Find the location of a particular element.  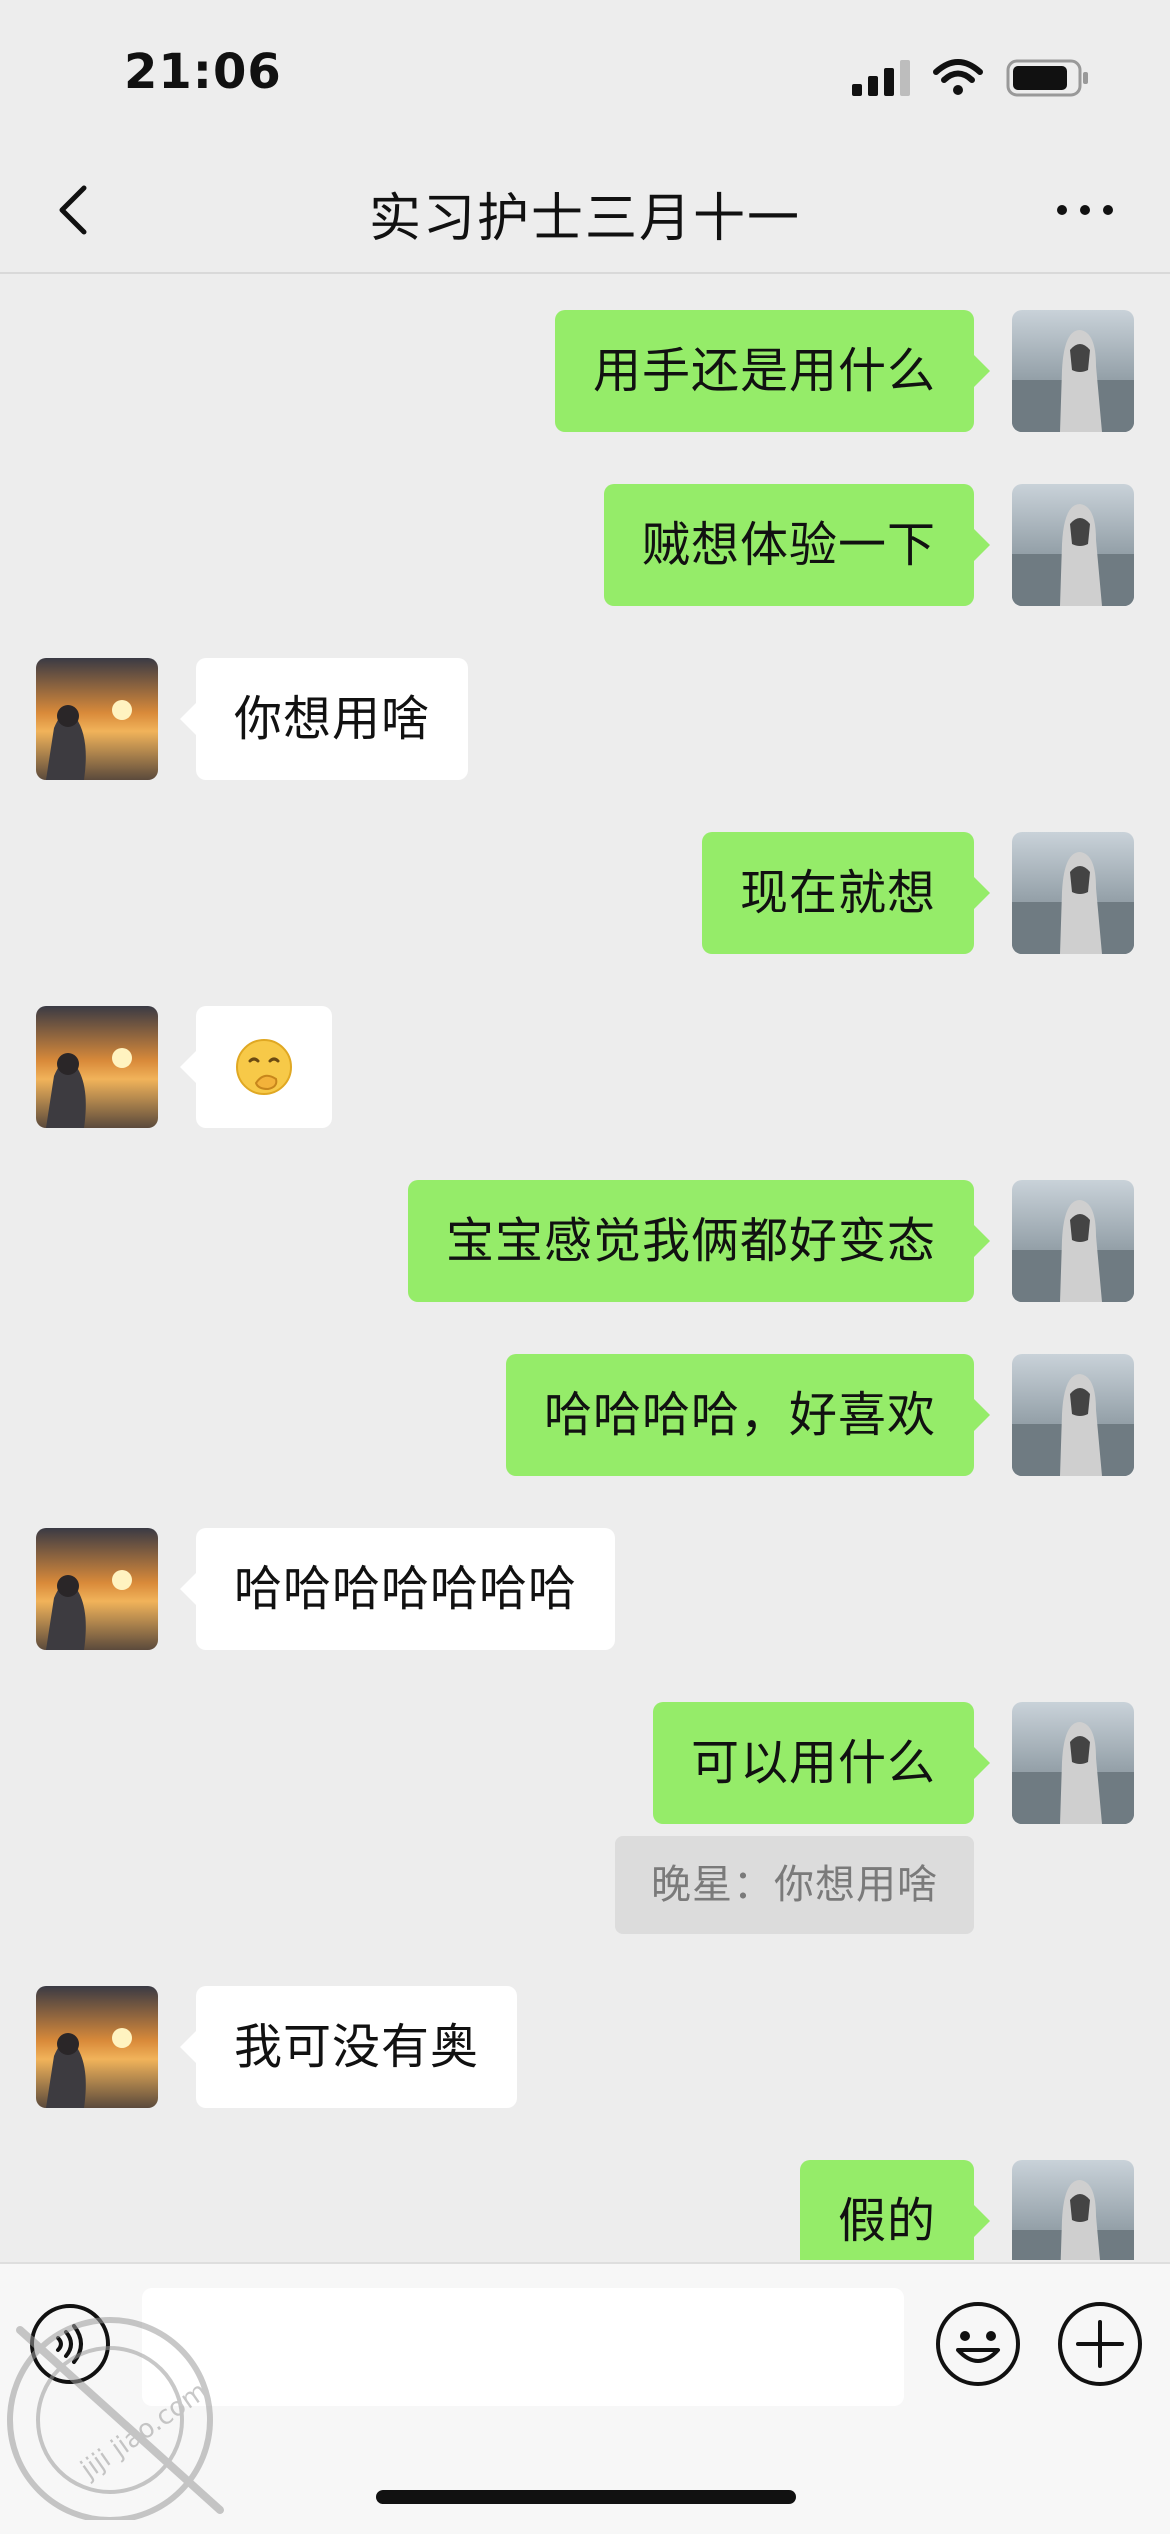

more-dots-icon is located at coordinates (1085, 210).